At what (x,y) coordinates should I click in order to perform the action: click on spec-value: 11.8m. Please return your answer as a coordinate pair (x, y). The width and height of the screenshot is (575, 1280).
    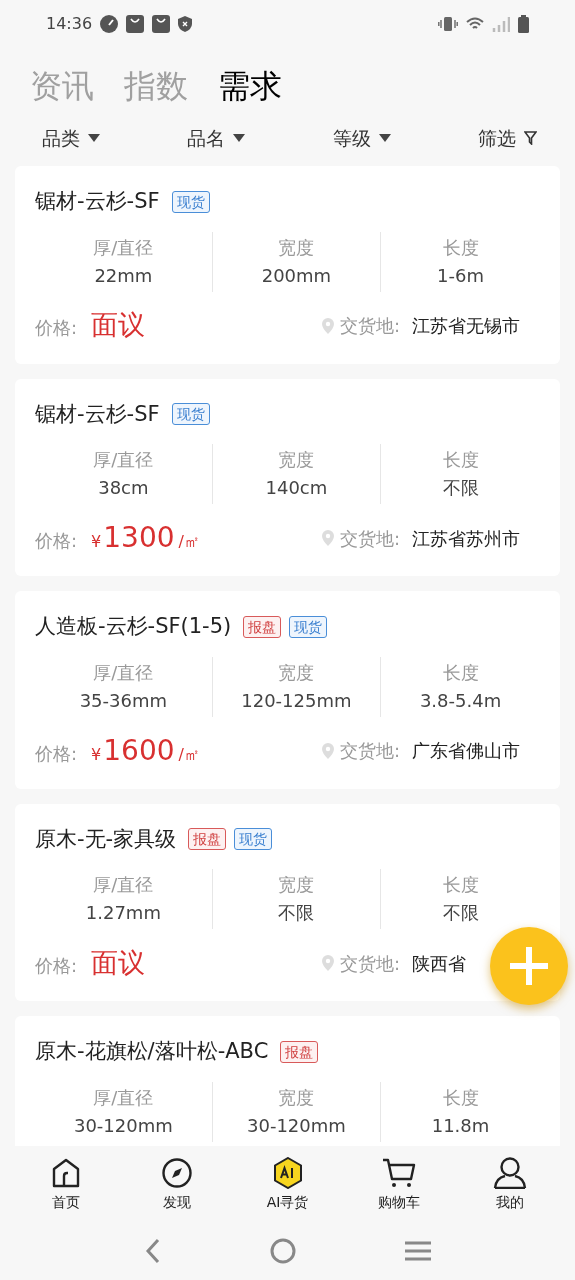
    Looking at the image, I should click on (460, 1125).